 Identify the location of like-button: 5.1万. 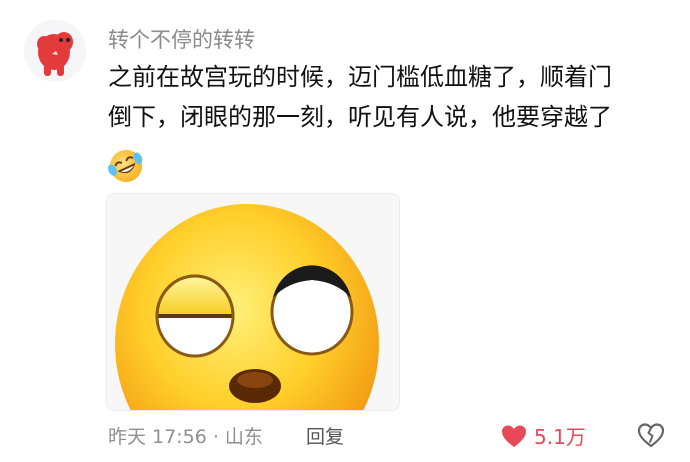
(543, 435).